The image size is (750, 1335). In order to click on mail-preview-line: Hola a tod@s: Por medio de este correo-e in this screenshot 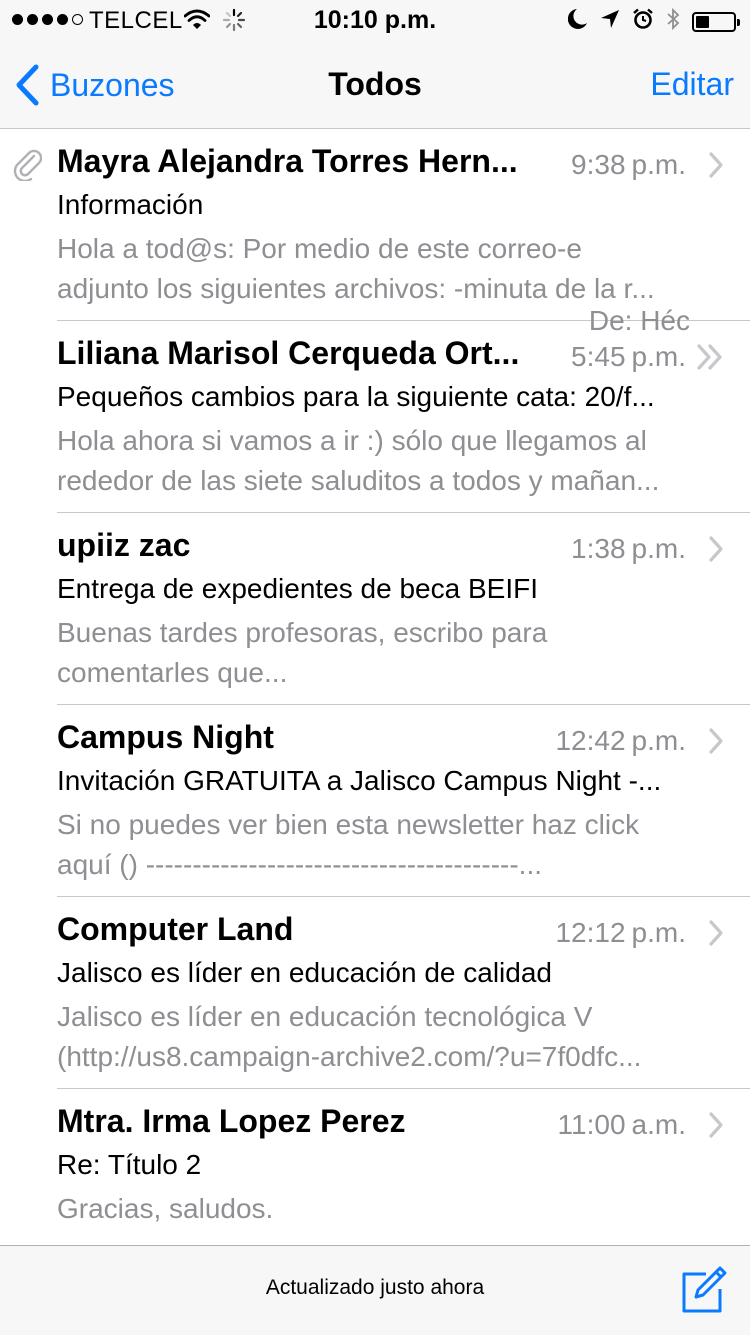, I will do `click(319, 248)`.